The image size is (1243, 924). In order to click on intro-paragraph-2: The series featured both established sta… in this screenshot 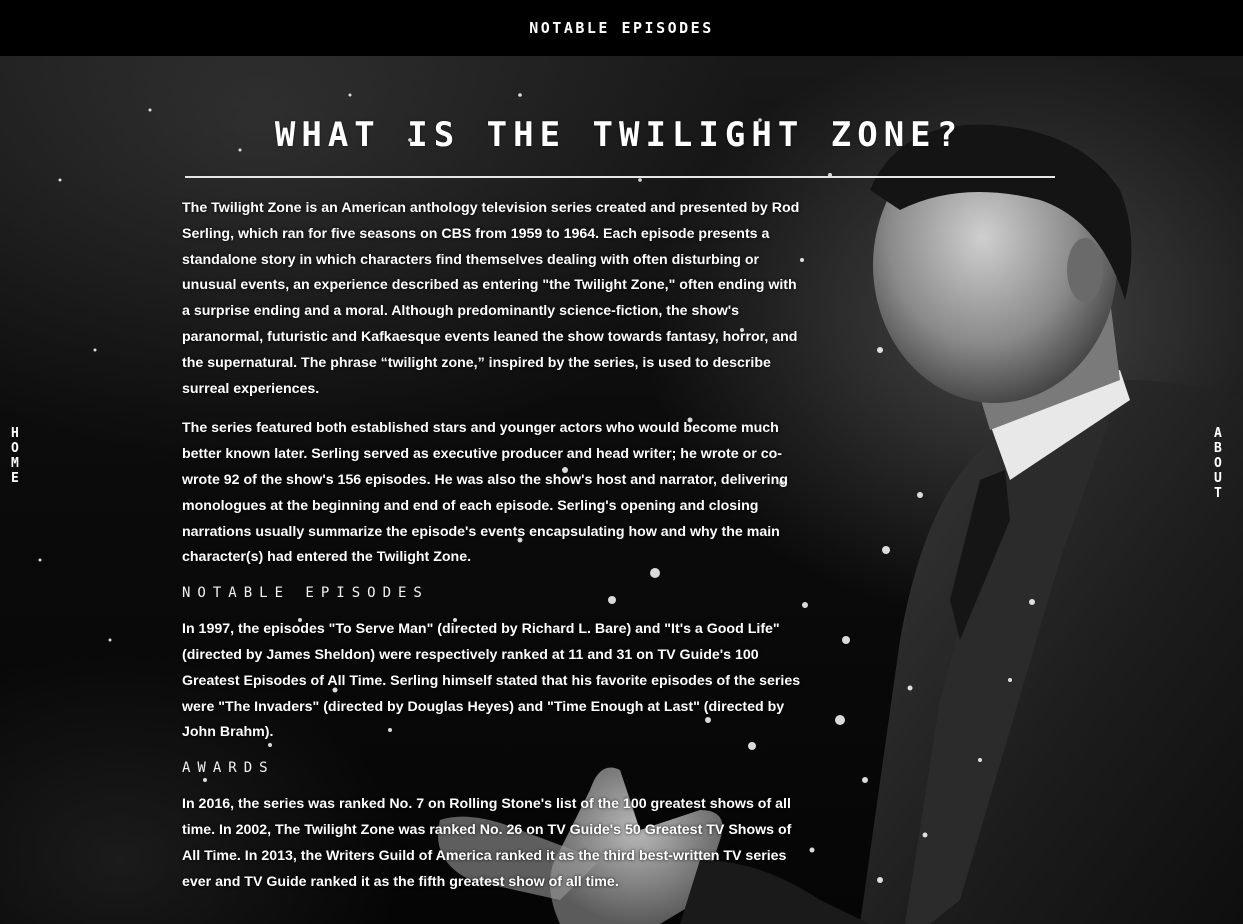, I will do `click(485, 493)`.